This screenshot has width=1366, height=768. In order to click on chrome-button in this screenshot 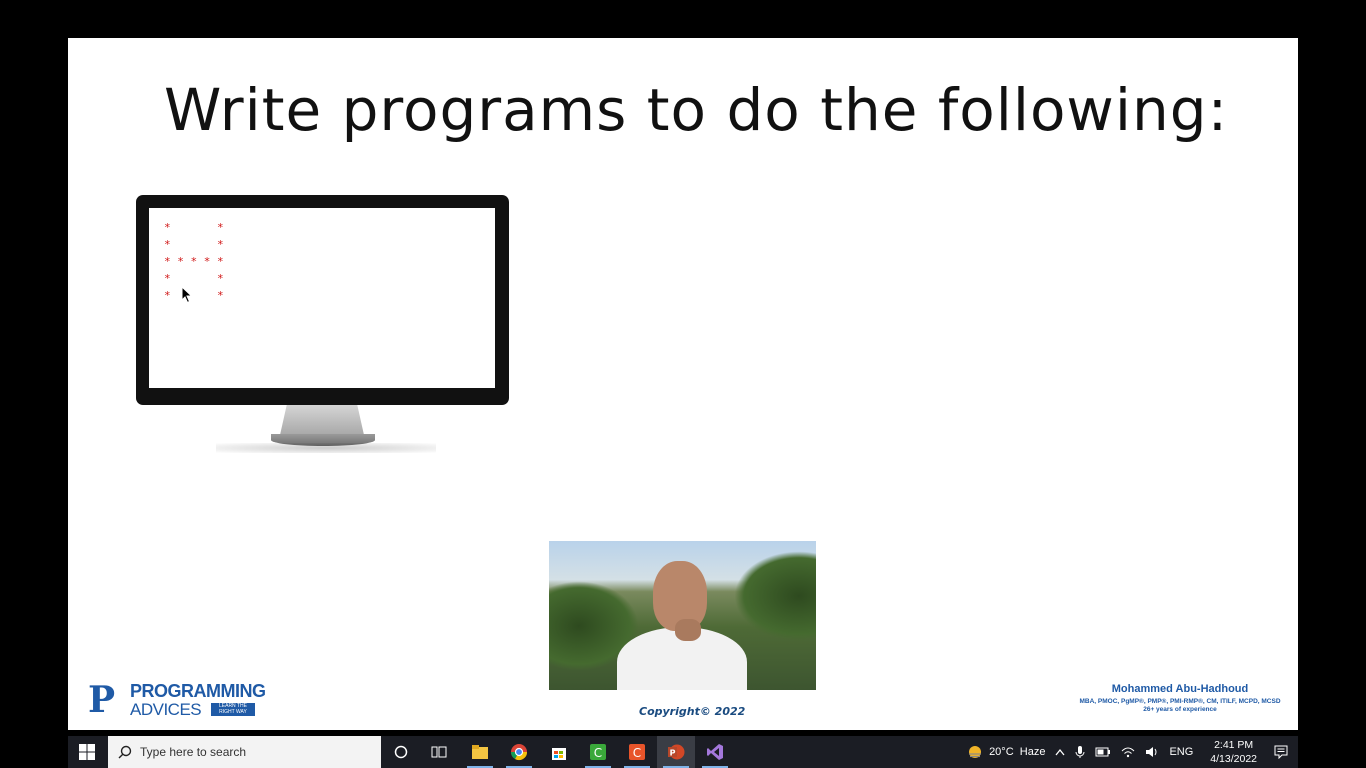, I will do `click(519, 752)`.